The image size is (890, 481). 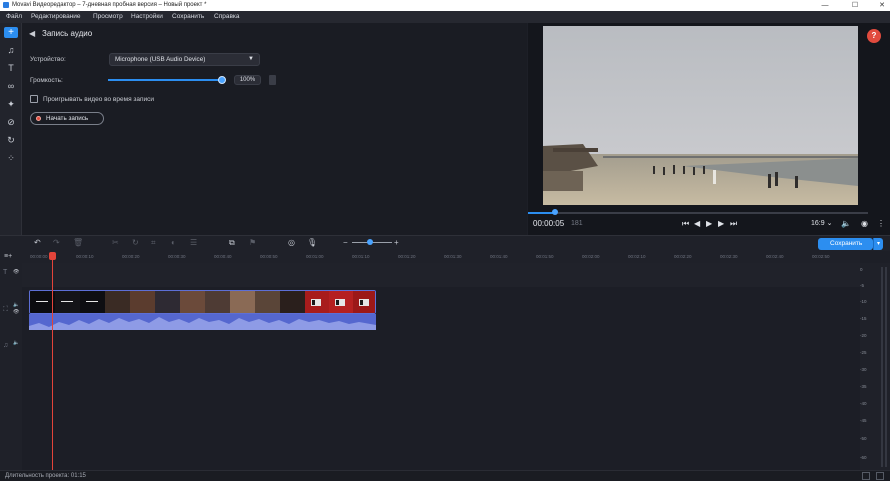 What do you see at coordinates (6, 345) in the screenshot?
I see `audio-track-icon: ♫` at bounding box center [6, 345].